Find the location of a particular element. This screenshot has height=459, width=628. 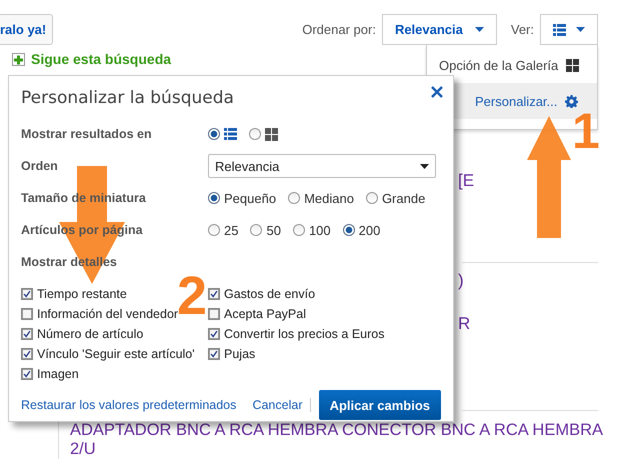

menu-item: Opción de la Galería is located at coordinates (512, 65).